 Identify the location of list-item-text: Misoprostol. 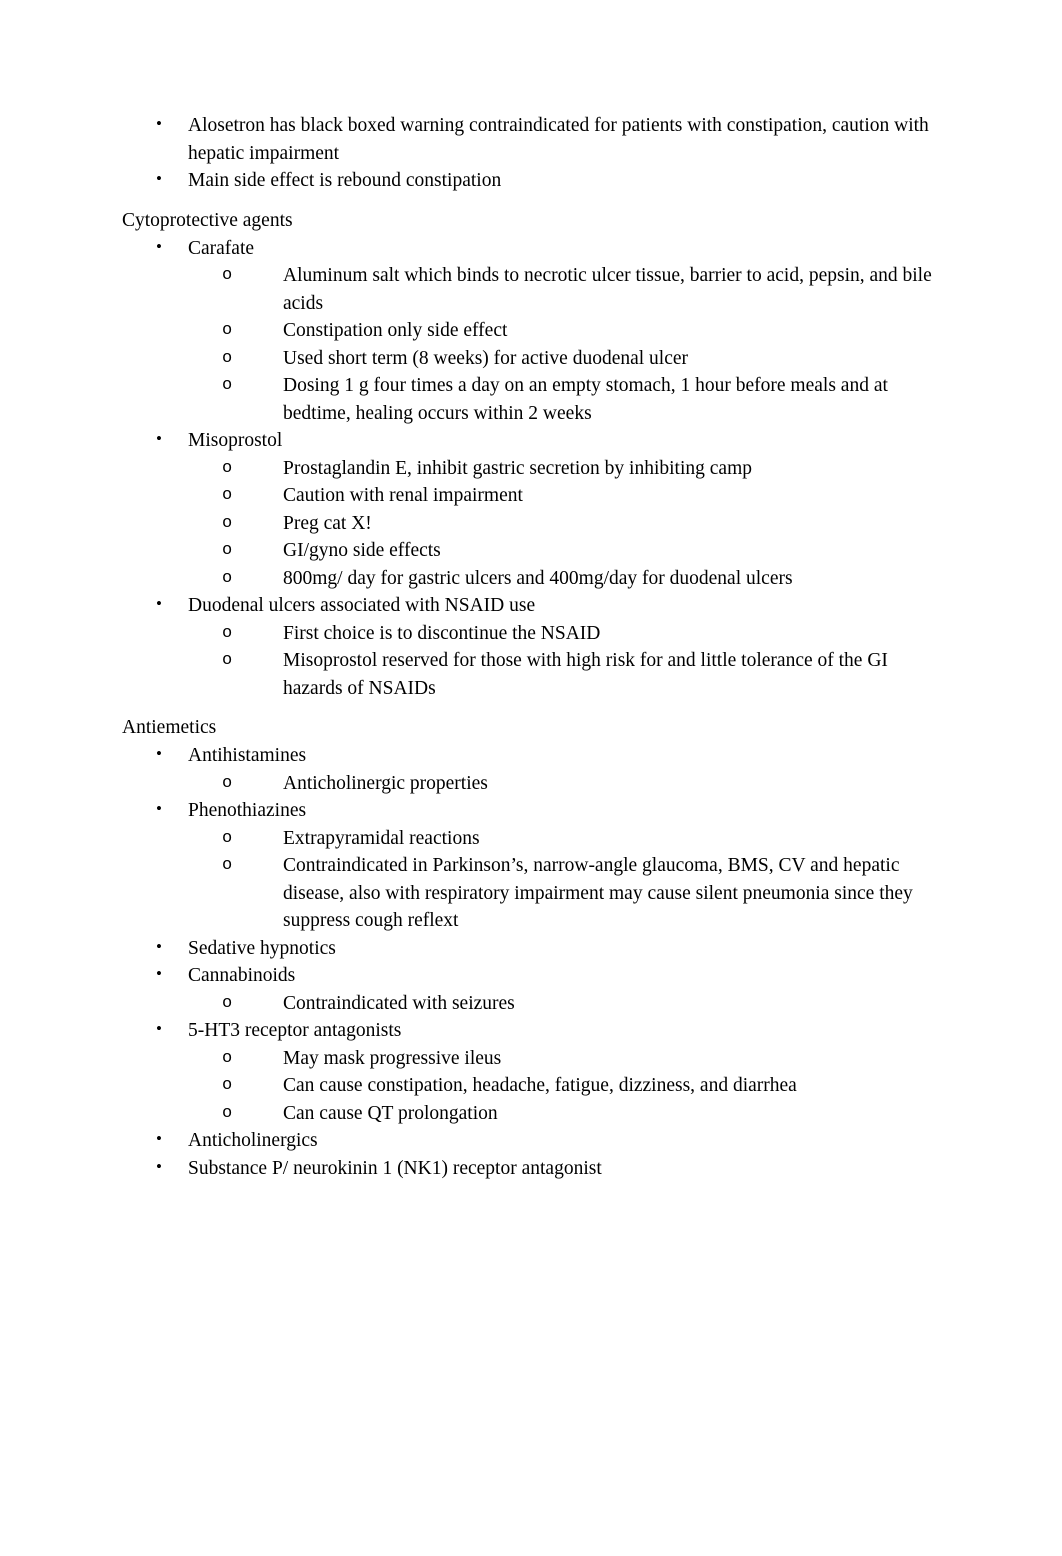
(235, 440).